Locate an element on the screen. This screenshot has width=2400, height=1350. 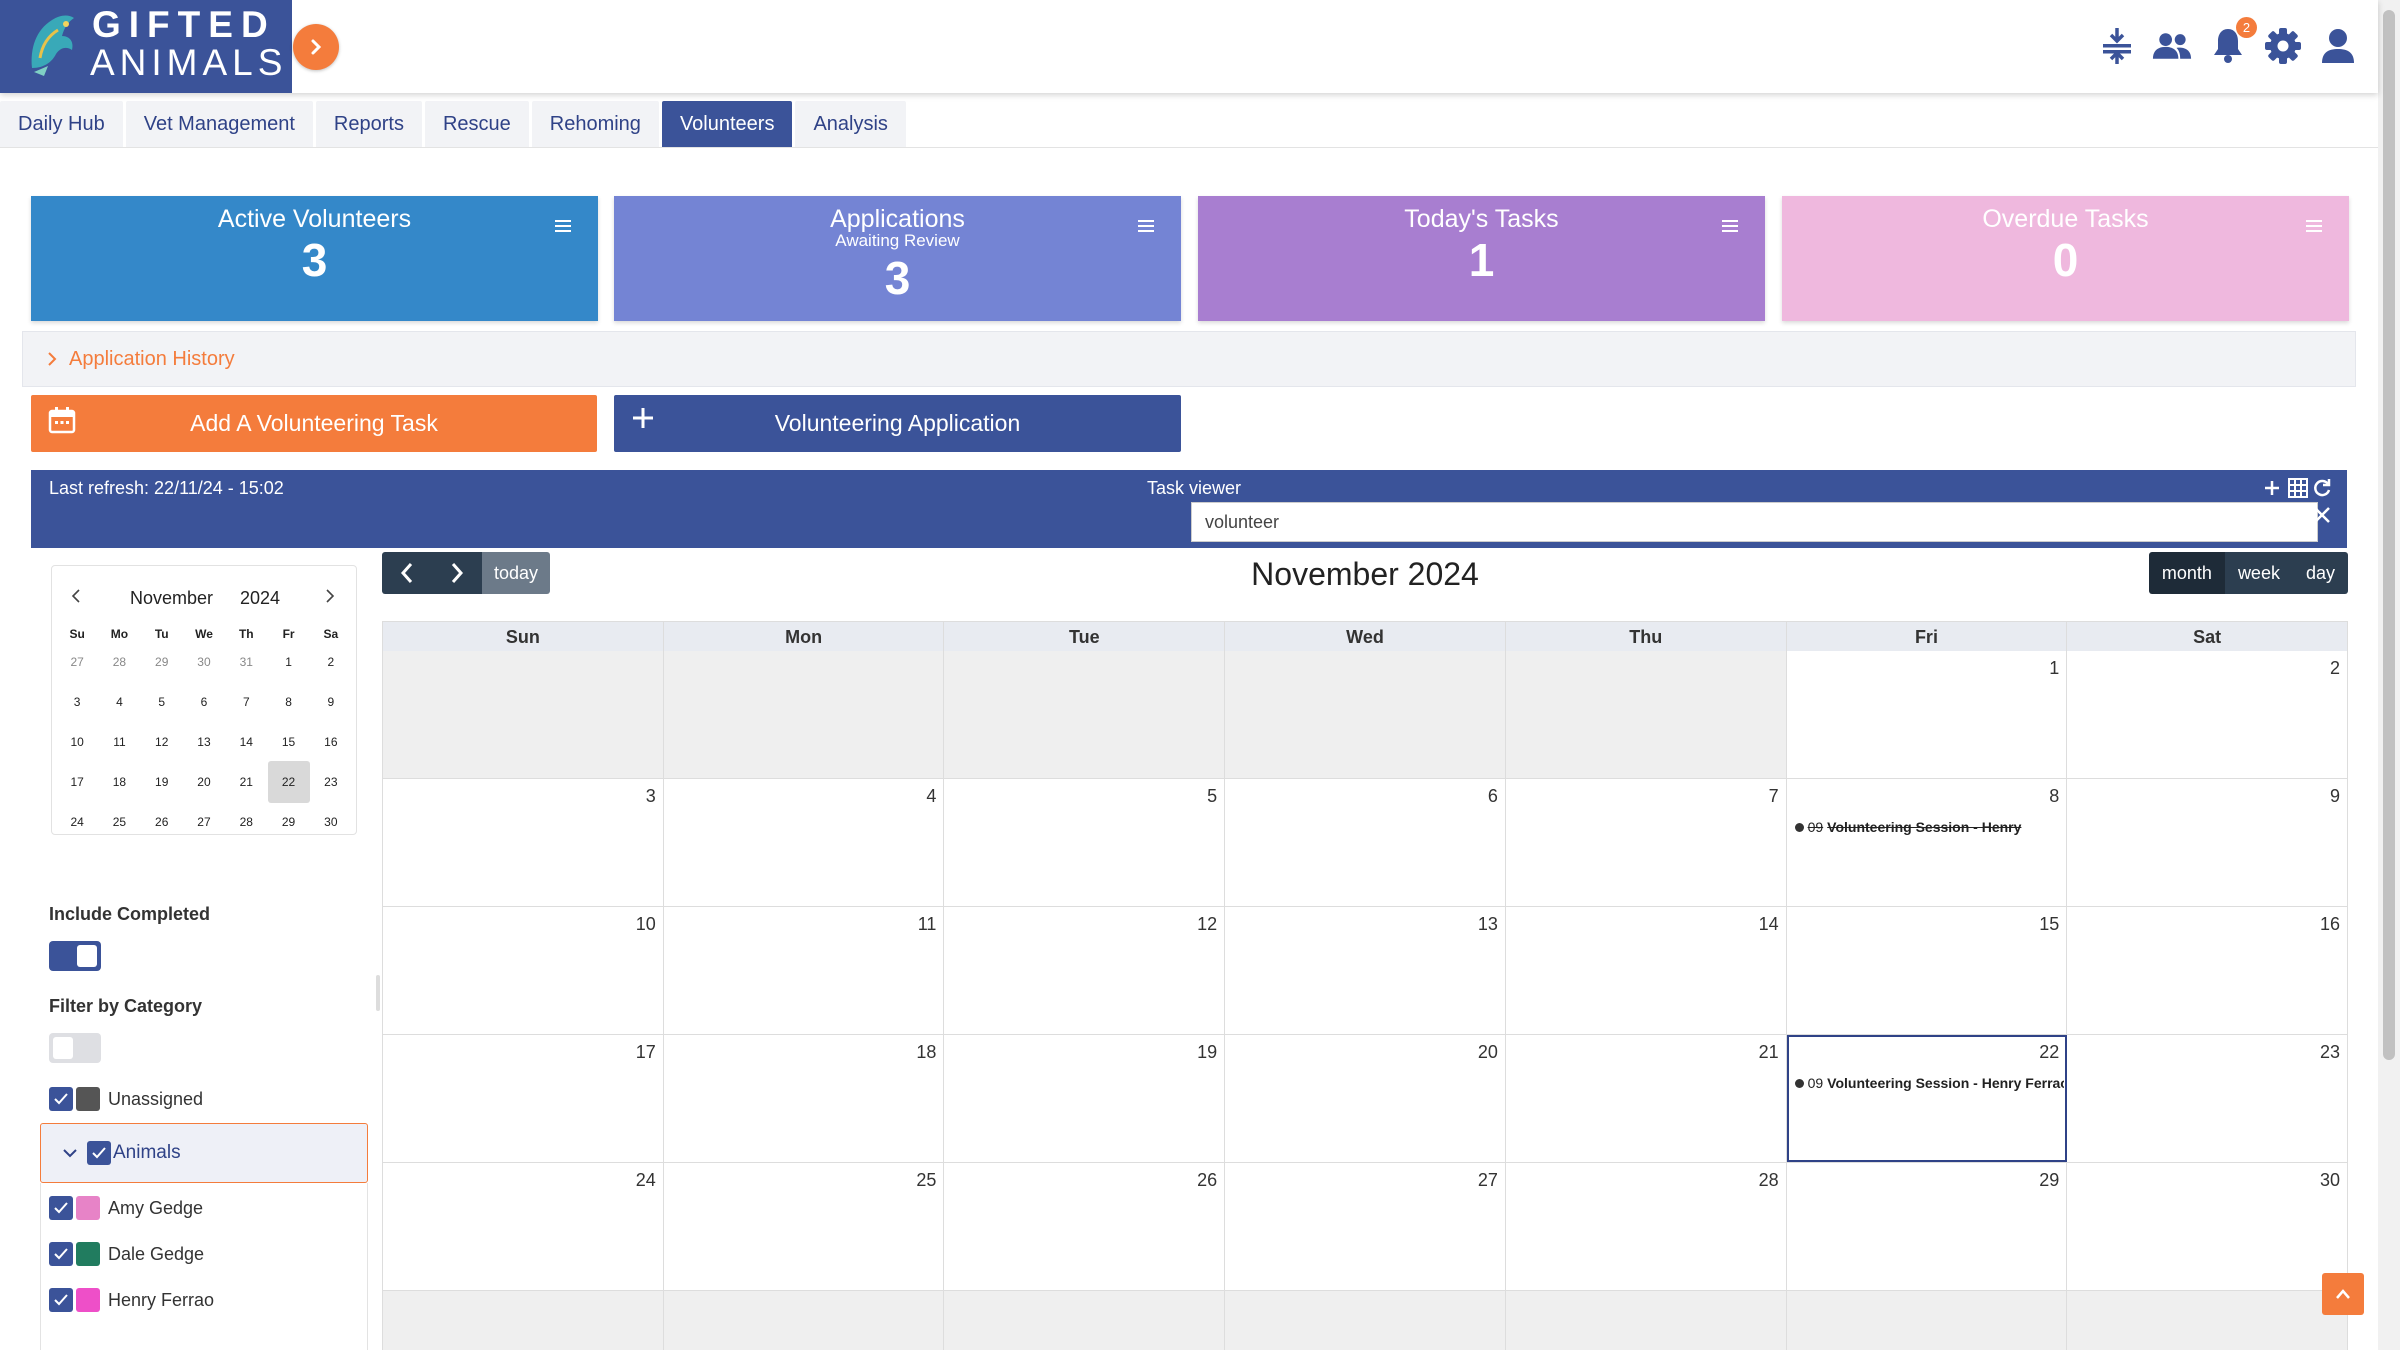
day-number: 5 is located at coordinates (1212, 796).